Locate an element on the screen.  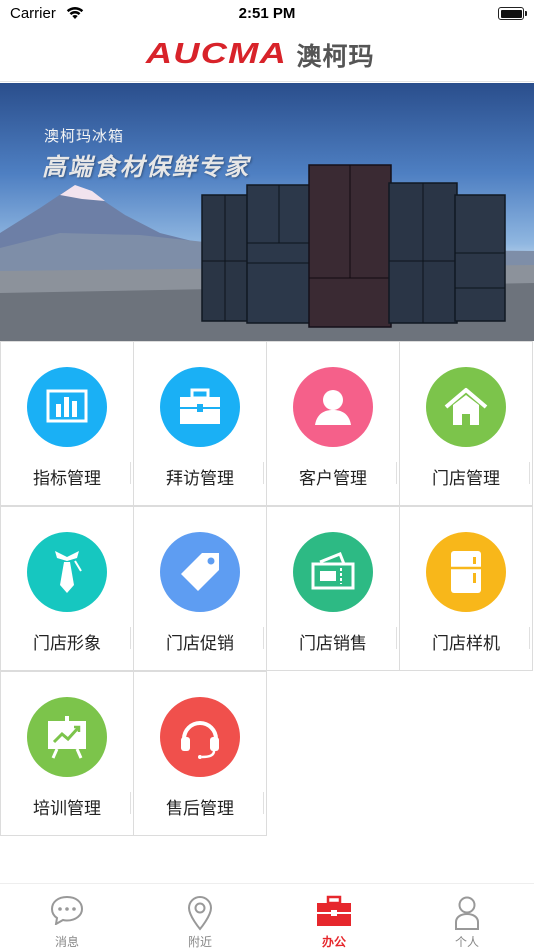
grid-item-label: 拜访管理 is located at coordinates (200, 479).